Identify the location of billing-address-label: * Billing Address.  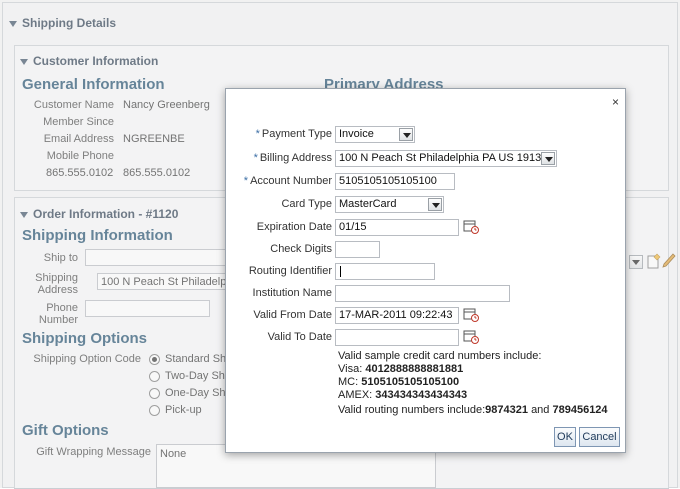
(292, 158).